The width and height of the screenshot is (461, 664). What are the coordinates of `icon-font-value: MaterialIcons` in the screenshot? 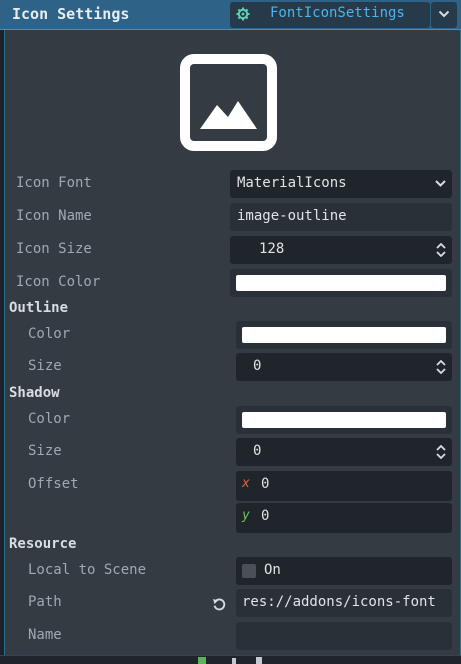 It's located at (292, 183).